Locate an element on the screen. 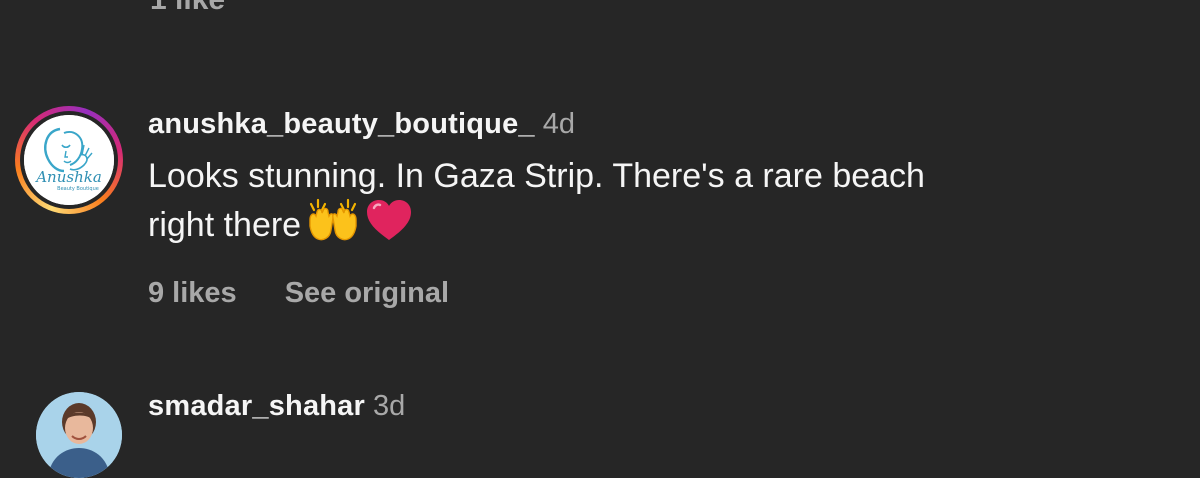 This screenshot has width=1200, height=478. comment-username: anushka_beauty_boutique_ is located at coordinates (341, 124).